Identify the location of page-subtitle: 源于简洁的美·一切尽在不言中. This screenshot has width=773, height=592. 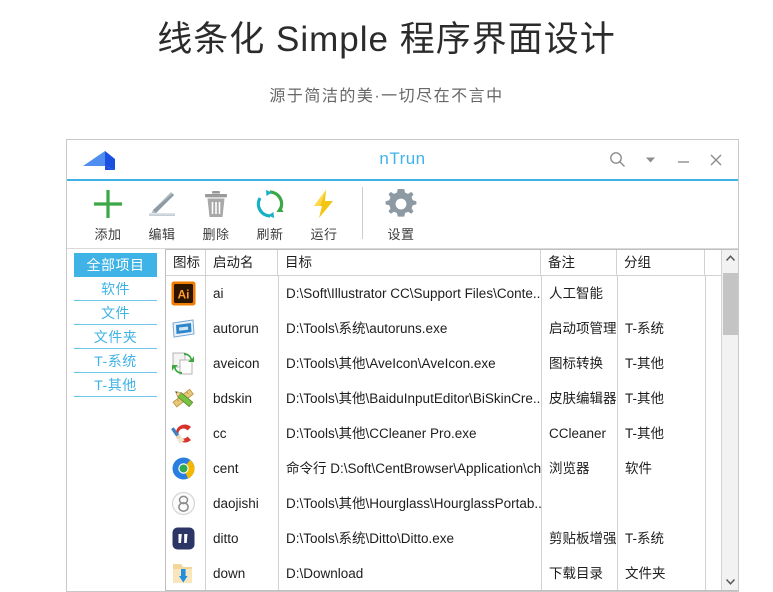
(386, 96).